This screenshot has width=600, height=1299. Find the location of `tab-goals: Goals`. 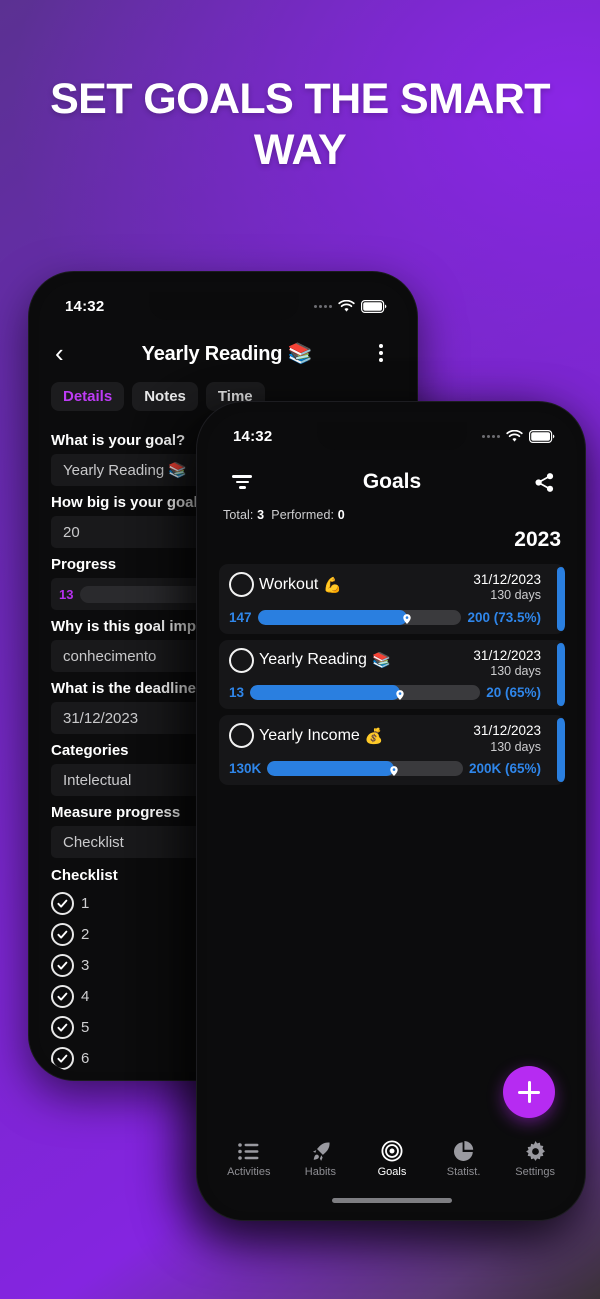

tab-goals: Goals is located at coordinates (392, 1159).